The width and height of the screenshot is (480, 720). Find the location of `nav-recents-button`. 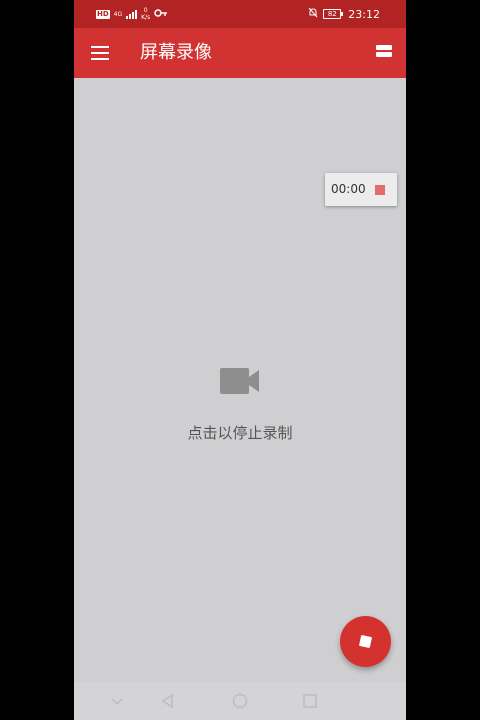

nav-recents-button is located at coordinates (310, 701).